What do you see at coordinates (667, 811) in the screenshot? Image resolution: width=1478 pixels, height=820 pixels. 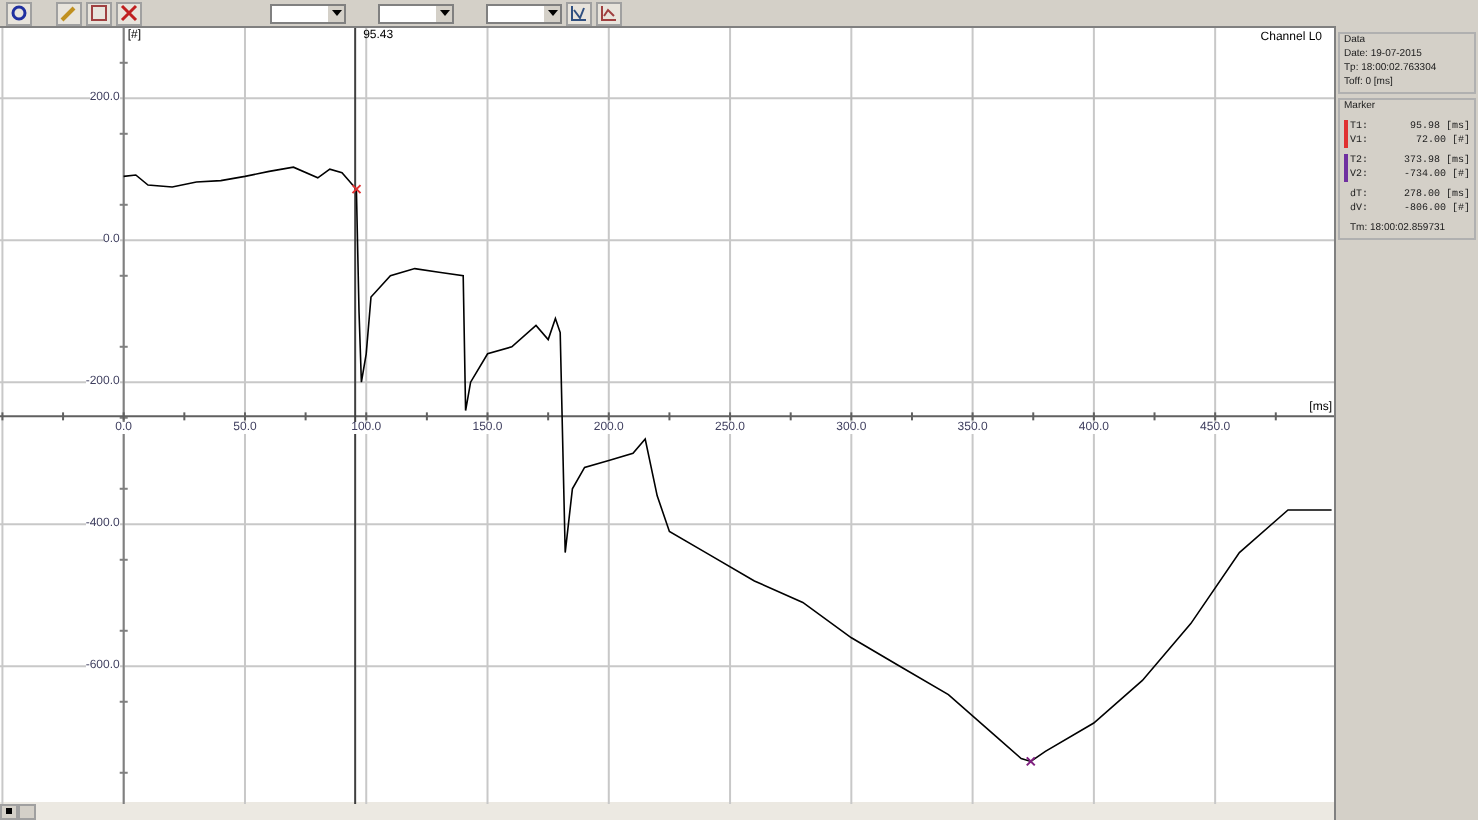 I see `horizontal-scrollbar` at bounding box center [667, 811].